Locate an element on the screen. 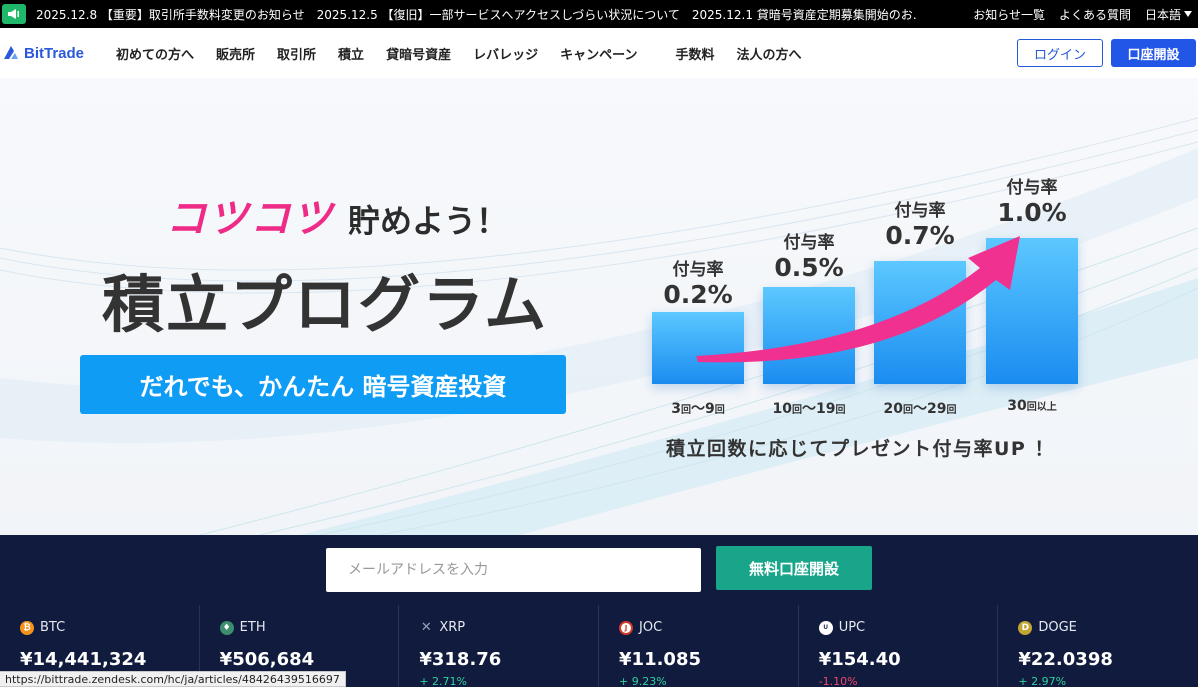 This screenshot has height=687, width=1198. ticker-price: ¥11.085 is located at coordinates (660, 659).